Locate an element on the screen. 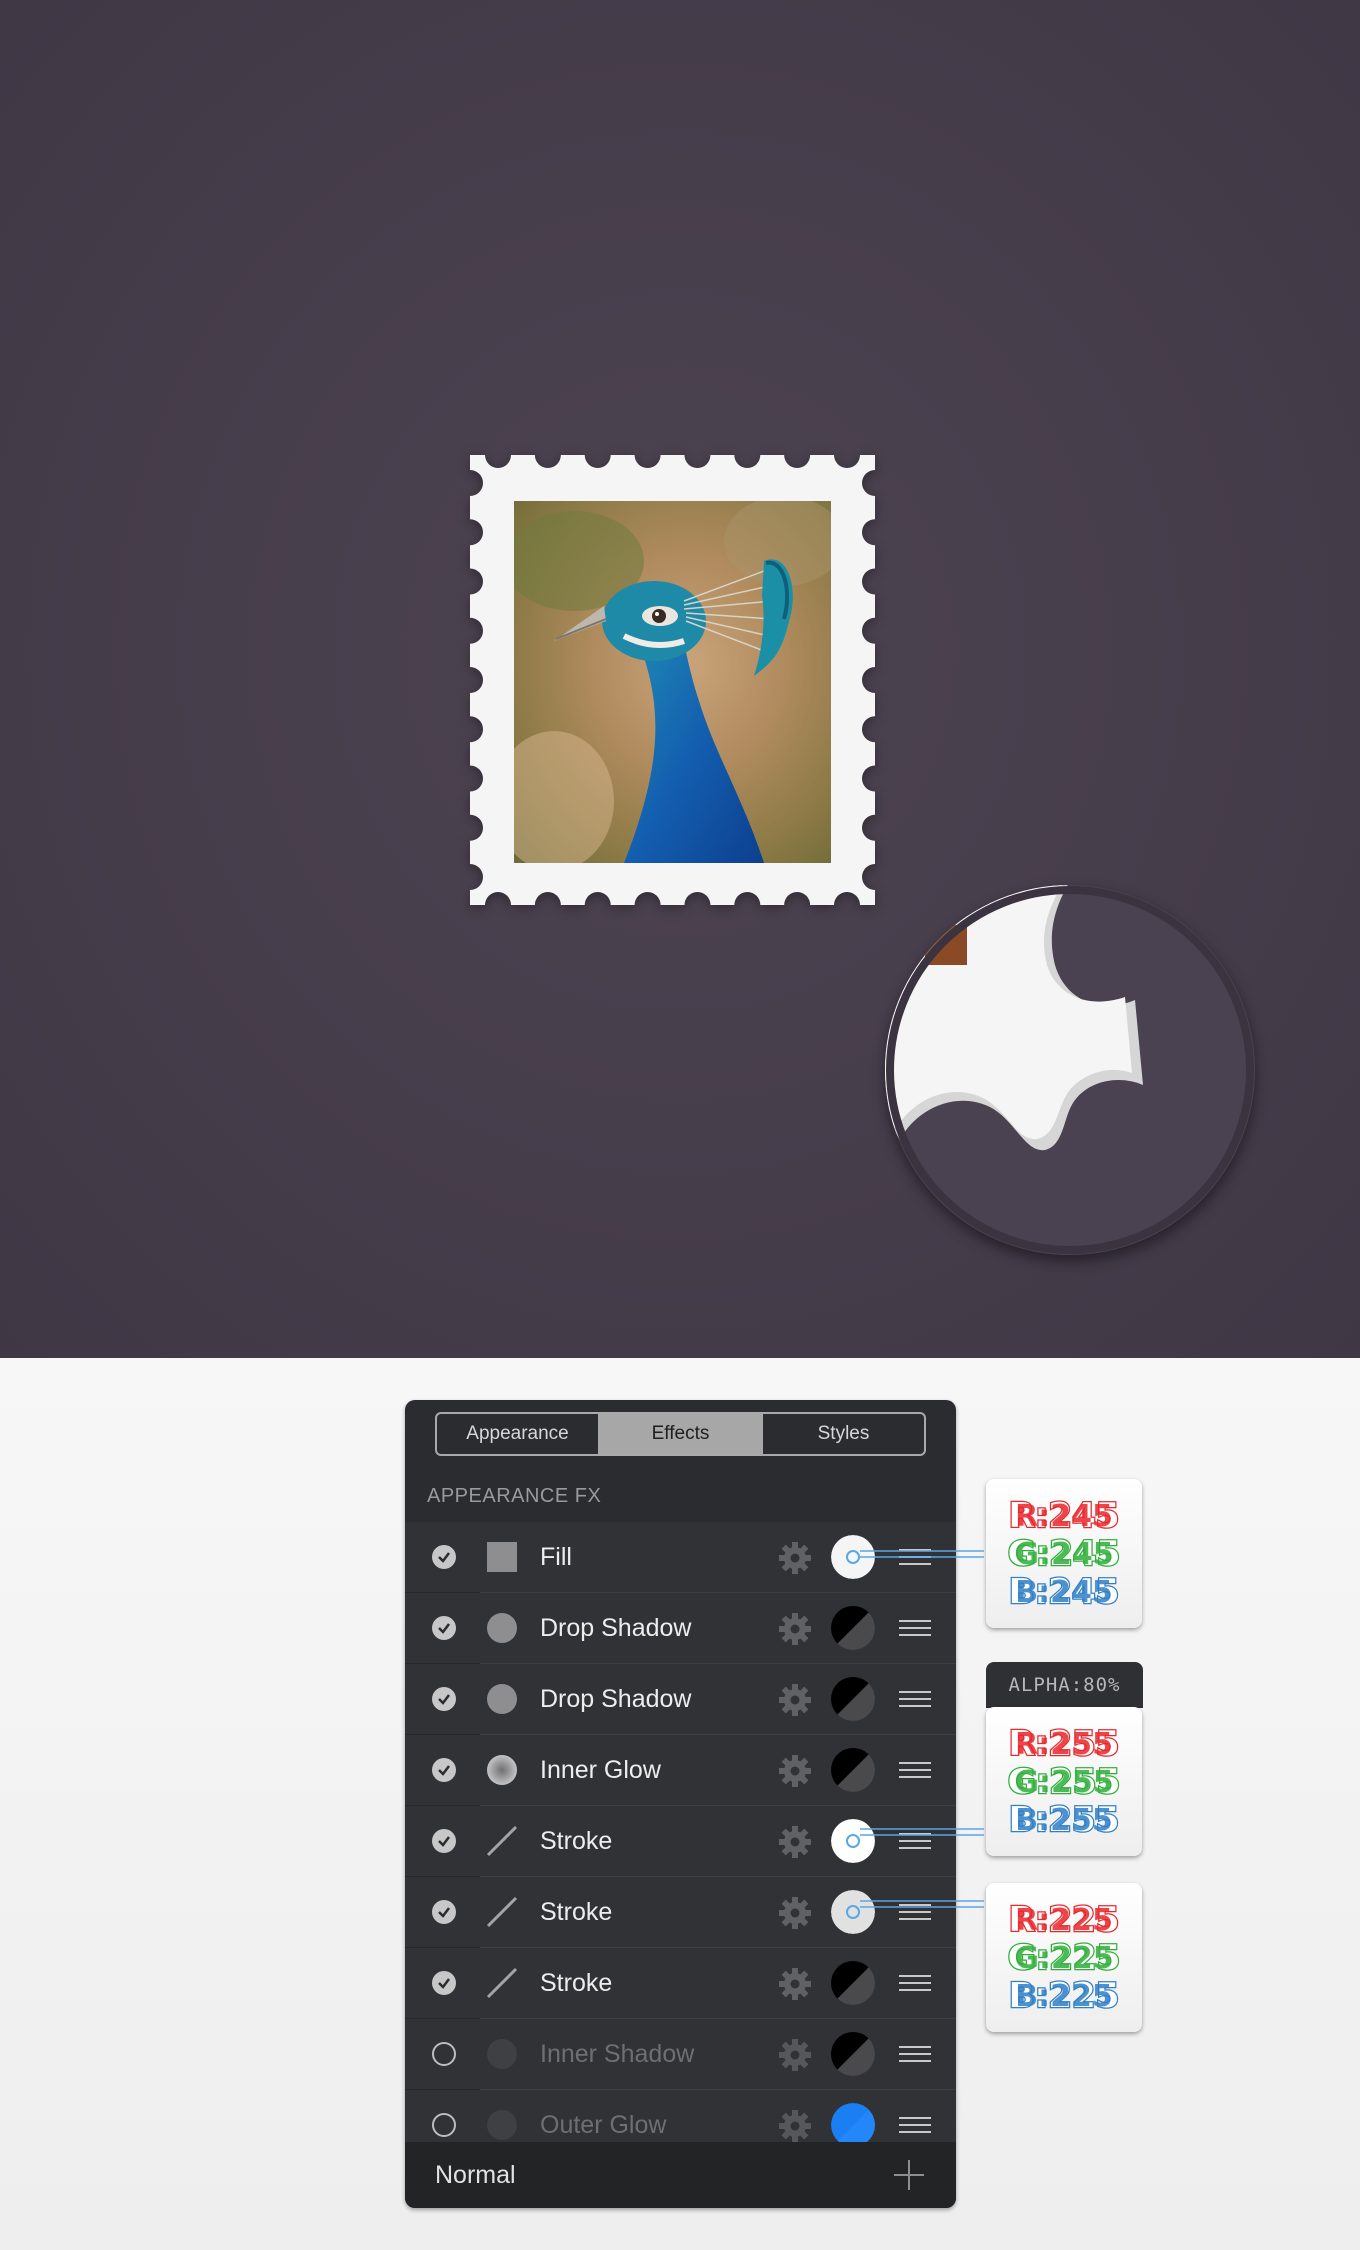 This screenshot has width=1360, height=2250. callout-r-fill: R:255 is located at coordinates (1064, 1744).